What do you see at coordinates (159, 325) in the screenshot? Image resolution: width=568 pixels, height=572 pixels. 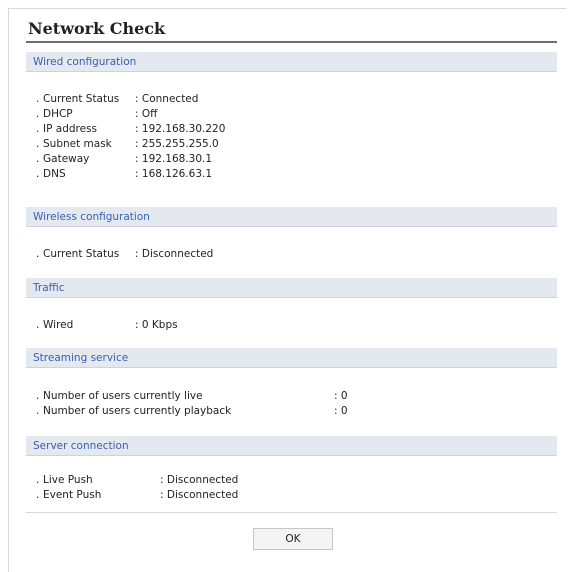 I see `row-value: 0 Kbps` at bounding box center [159, 325].